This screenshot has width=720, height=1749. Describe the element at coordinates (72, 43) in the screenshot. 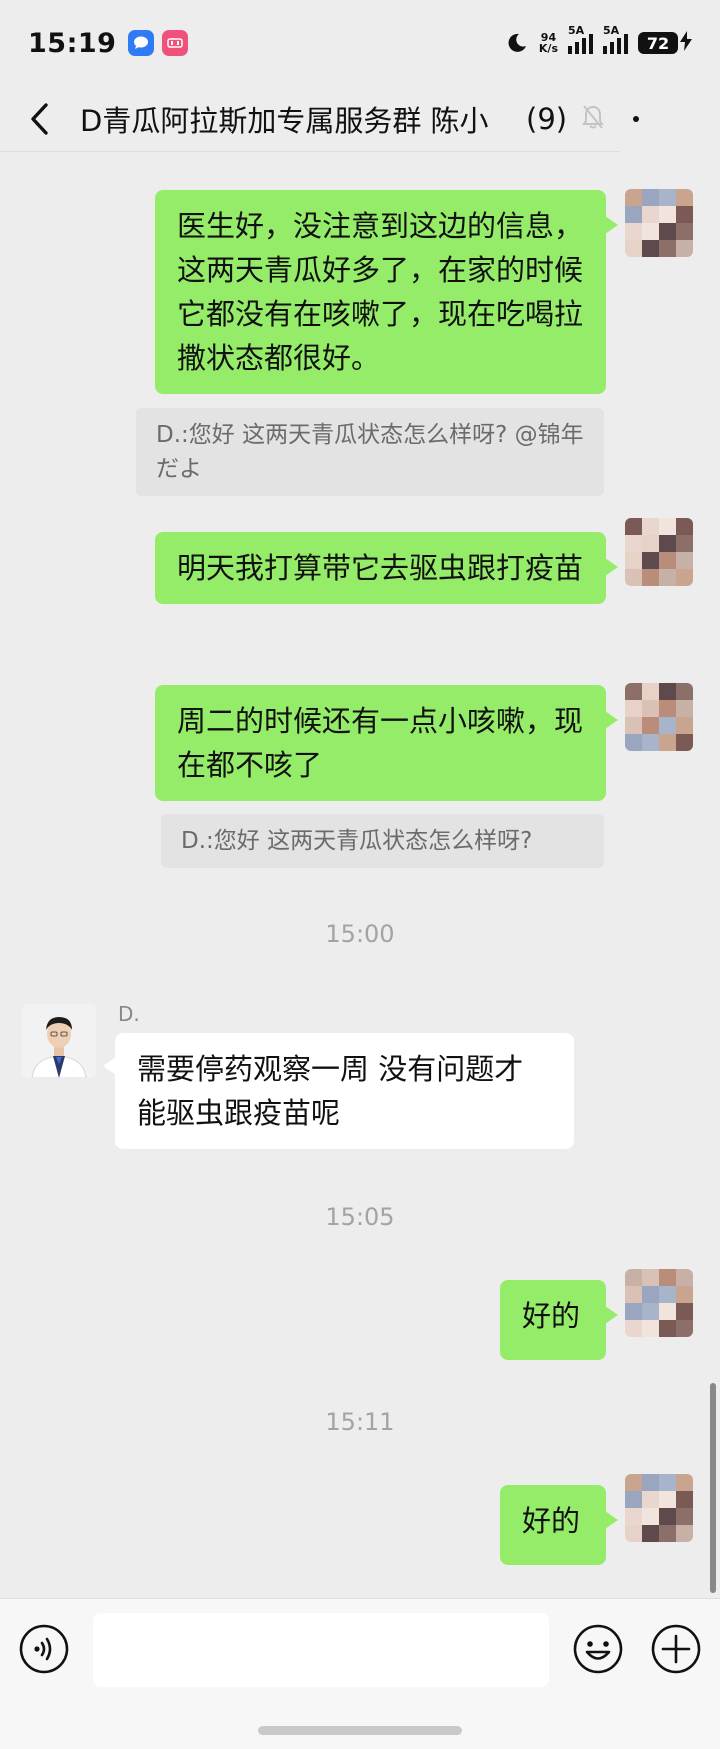

I see `status-time: 15:19` at that location.